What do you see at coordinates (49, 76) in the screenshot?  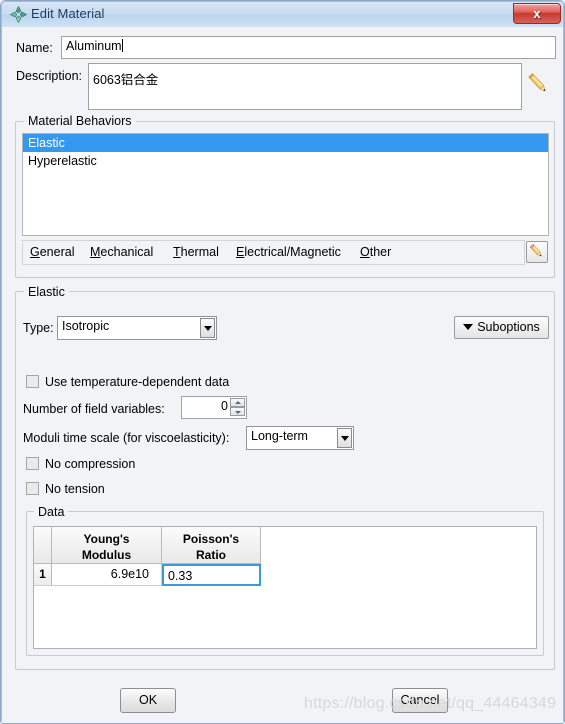 I see `description-label: Description:` at bounding box center [49, 76].